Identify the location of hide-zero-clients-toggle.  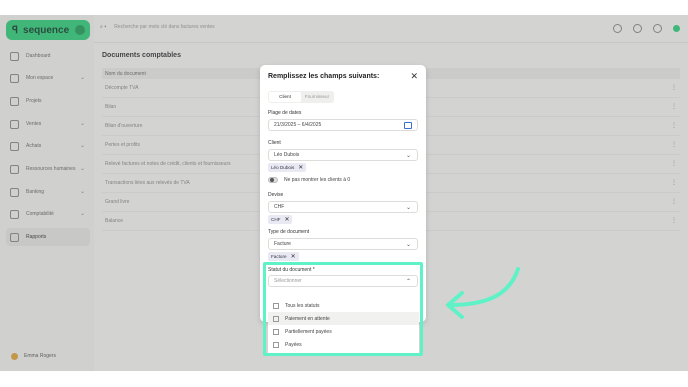
(273, 180).